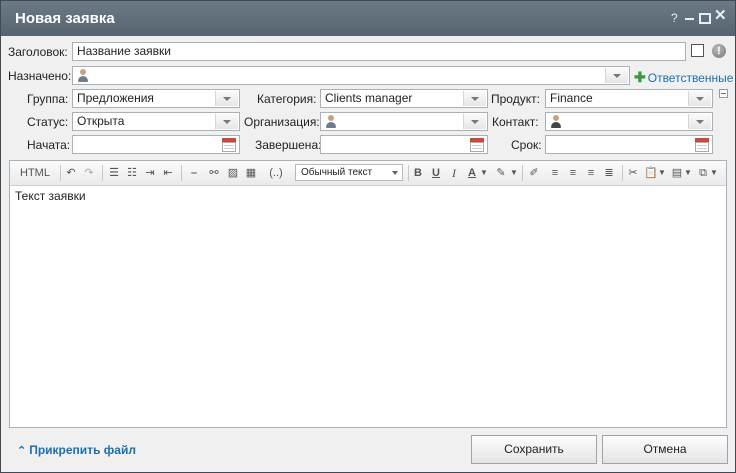 The width and height of the screenshot is (736, 473). Describe the element at coordinates (233, 173) in the screenshot. I see `image-icon: ▨` at that location.